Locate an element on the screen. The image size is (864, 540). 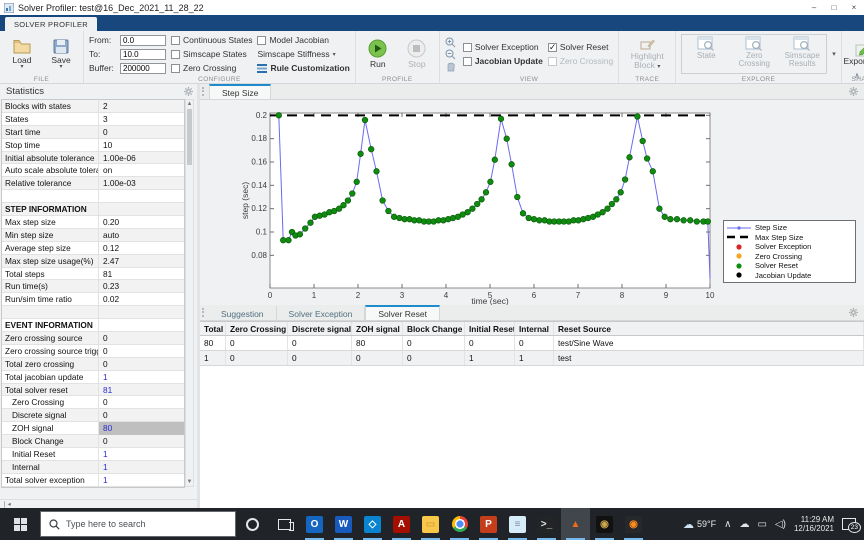
stats-row: States 3 is located at coordinates (93, 119).